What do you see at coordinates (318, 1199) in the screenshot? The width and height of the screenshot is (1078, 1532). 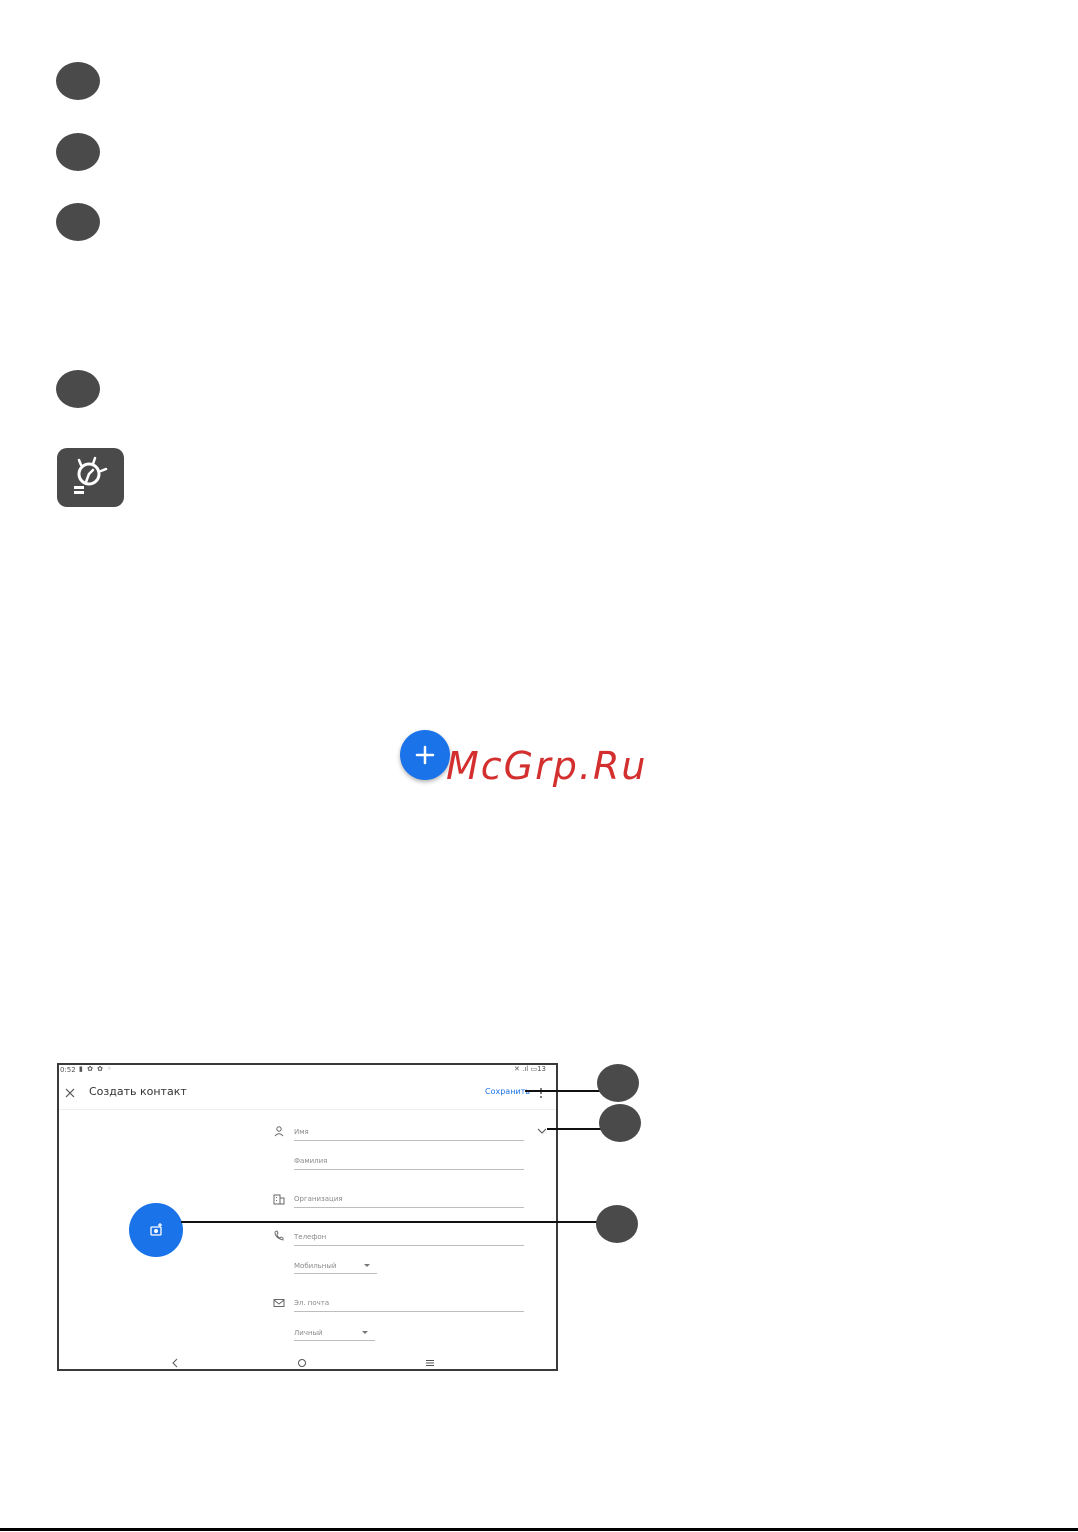 I see `company-field: Организация` at bounding box center [318, 1199].